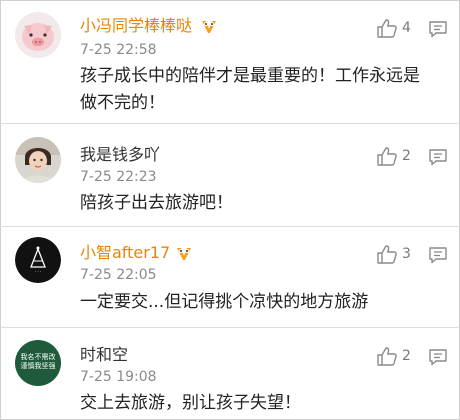  I want to click on comment-time: 7-25 19:08, so click(118, 377).